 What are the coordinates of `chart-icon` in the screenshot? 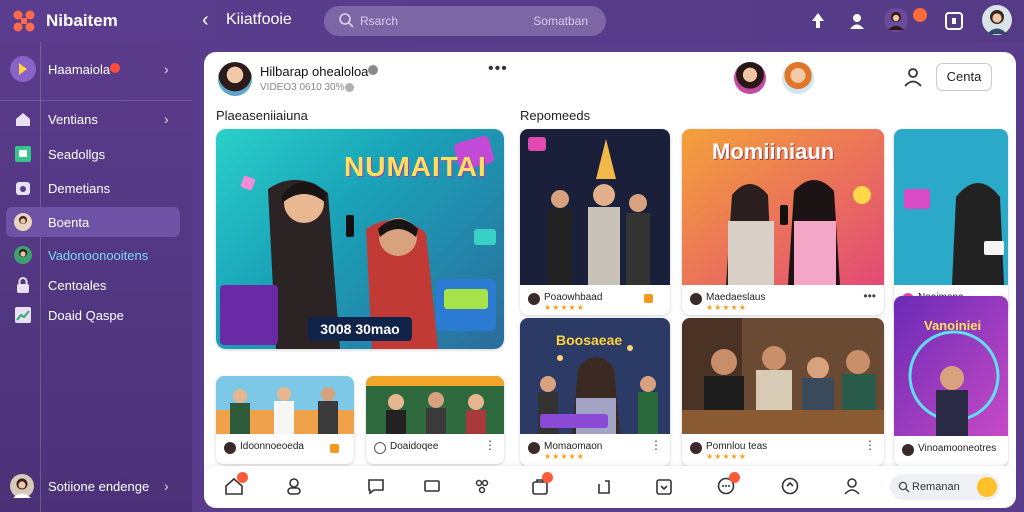 It's located at (23, 315).